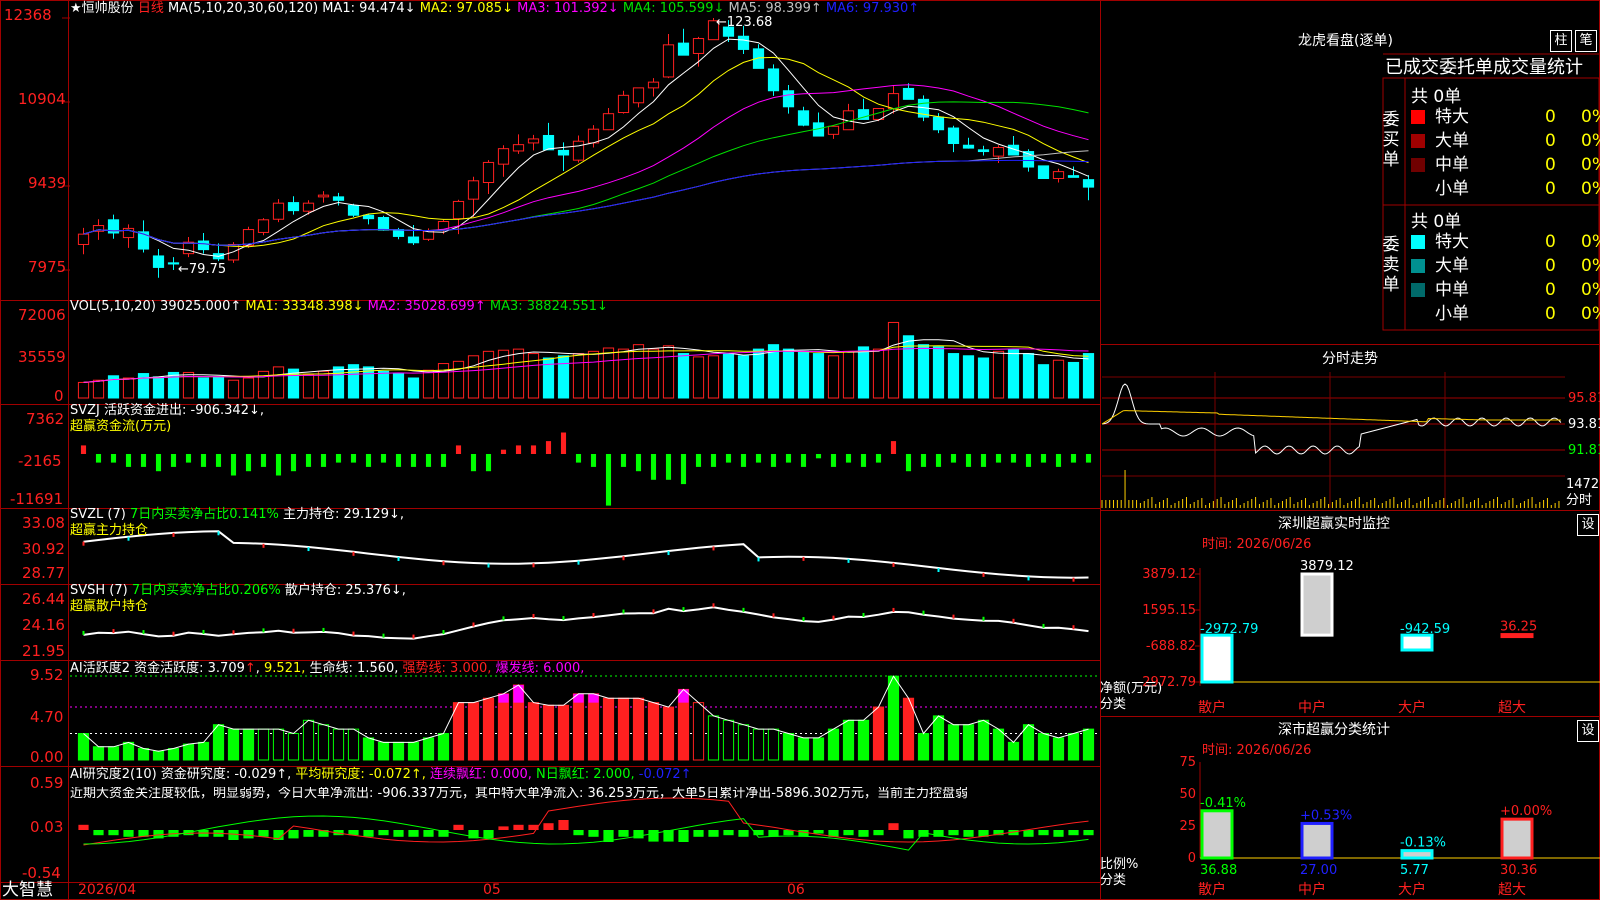 This screenshot has width=1600, height=900. What do you see at coordinates (1312, 707) in the screenshot?
I see `mon-category: 中户` at bounding box center [1312, 707].